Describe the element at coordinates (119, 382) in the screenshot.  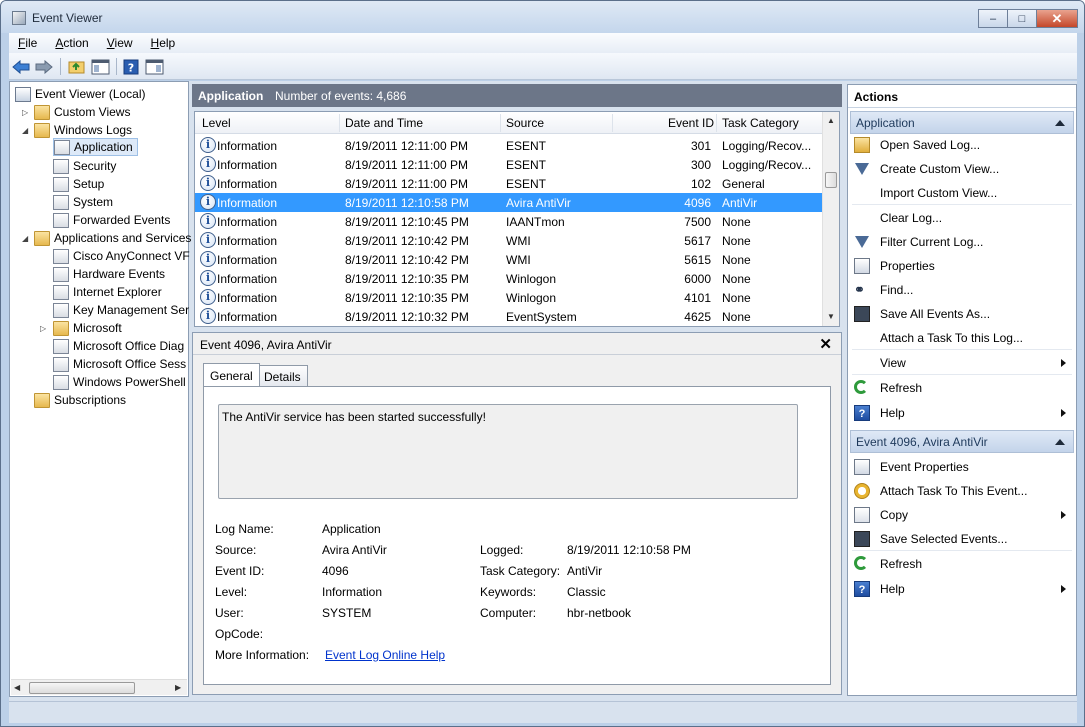
I see `tree-item-powershell: Windows PowerShell` at that location.